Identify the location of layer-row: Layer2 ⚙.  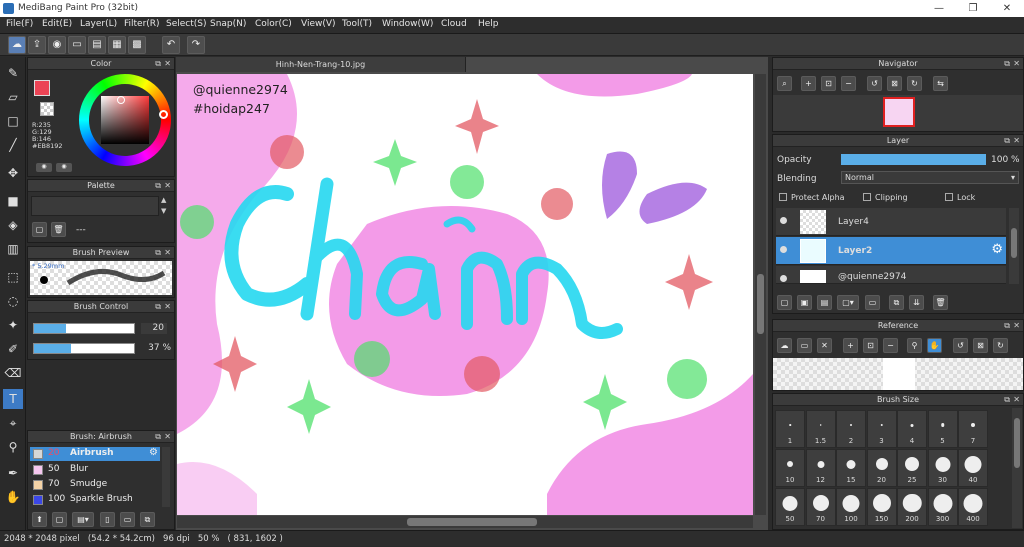
(891, 251).